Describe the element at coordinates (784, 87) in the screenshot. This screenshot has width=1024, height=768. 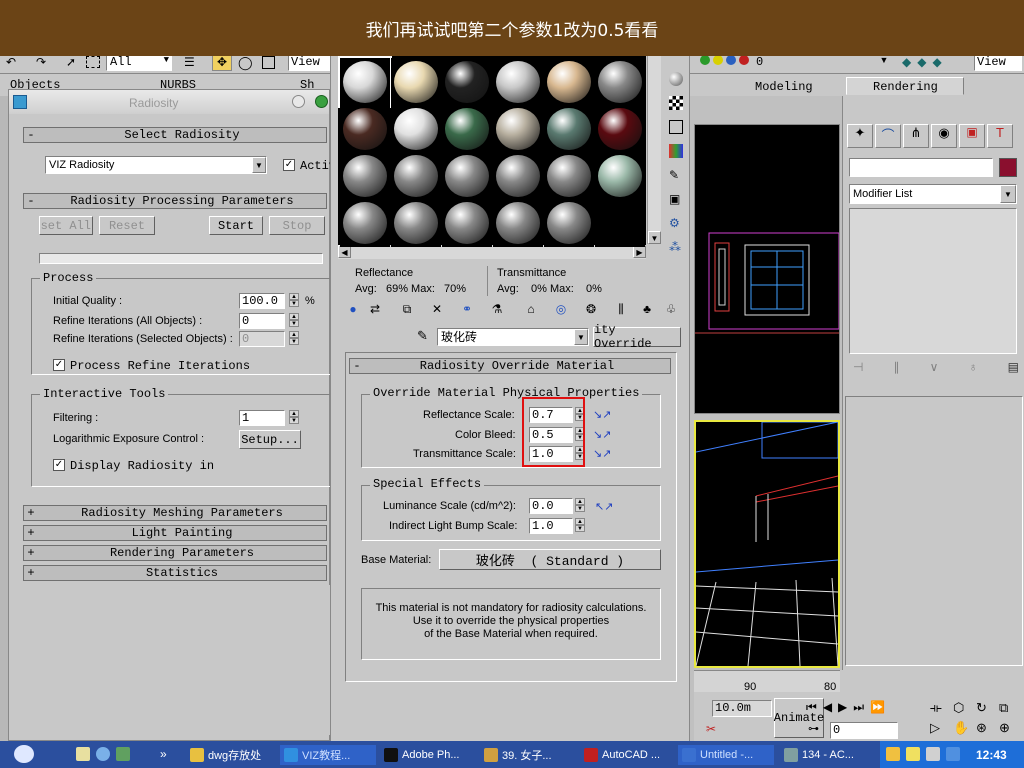
I see `tab-modeling: Modeling` at that location.